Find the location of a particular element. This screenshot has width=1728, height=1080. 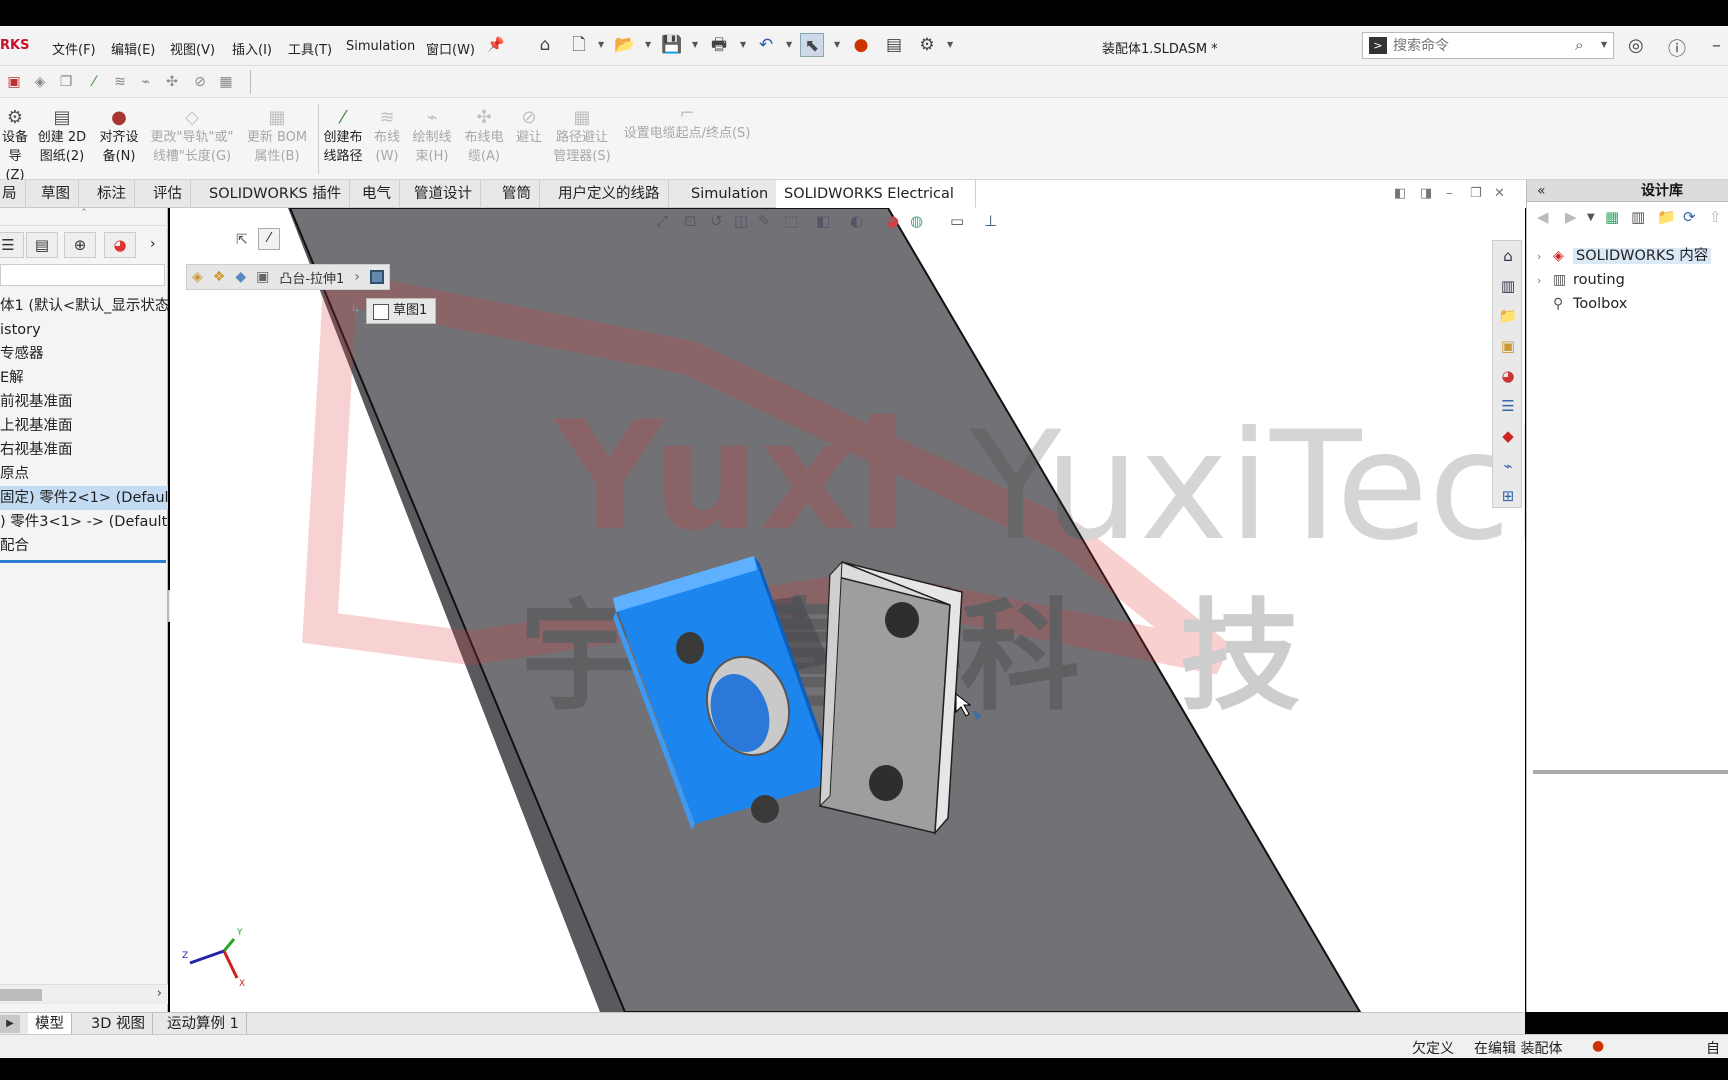

tab-evaluate: 评估 is located at coordinates (168, 194).